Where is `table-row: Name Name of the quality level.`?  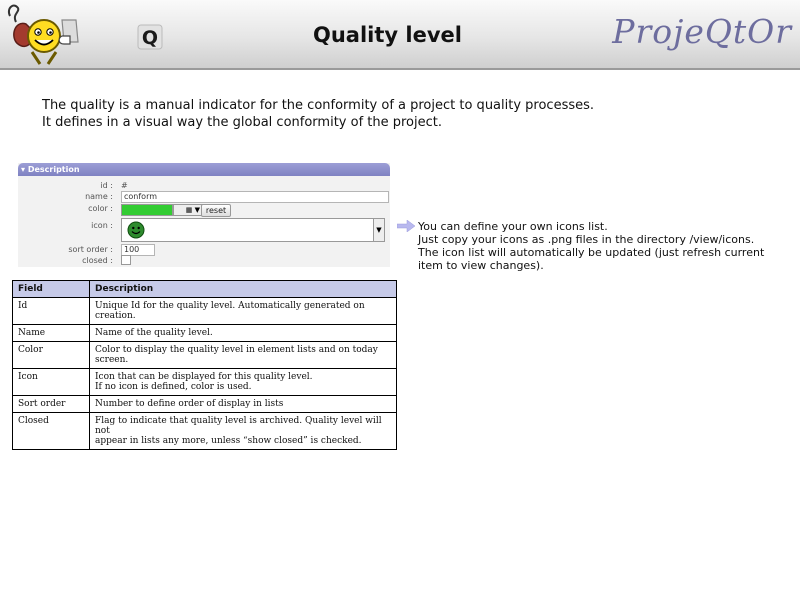 table-row: Name Name of the quality level. is located at coordinates (204, 333).